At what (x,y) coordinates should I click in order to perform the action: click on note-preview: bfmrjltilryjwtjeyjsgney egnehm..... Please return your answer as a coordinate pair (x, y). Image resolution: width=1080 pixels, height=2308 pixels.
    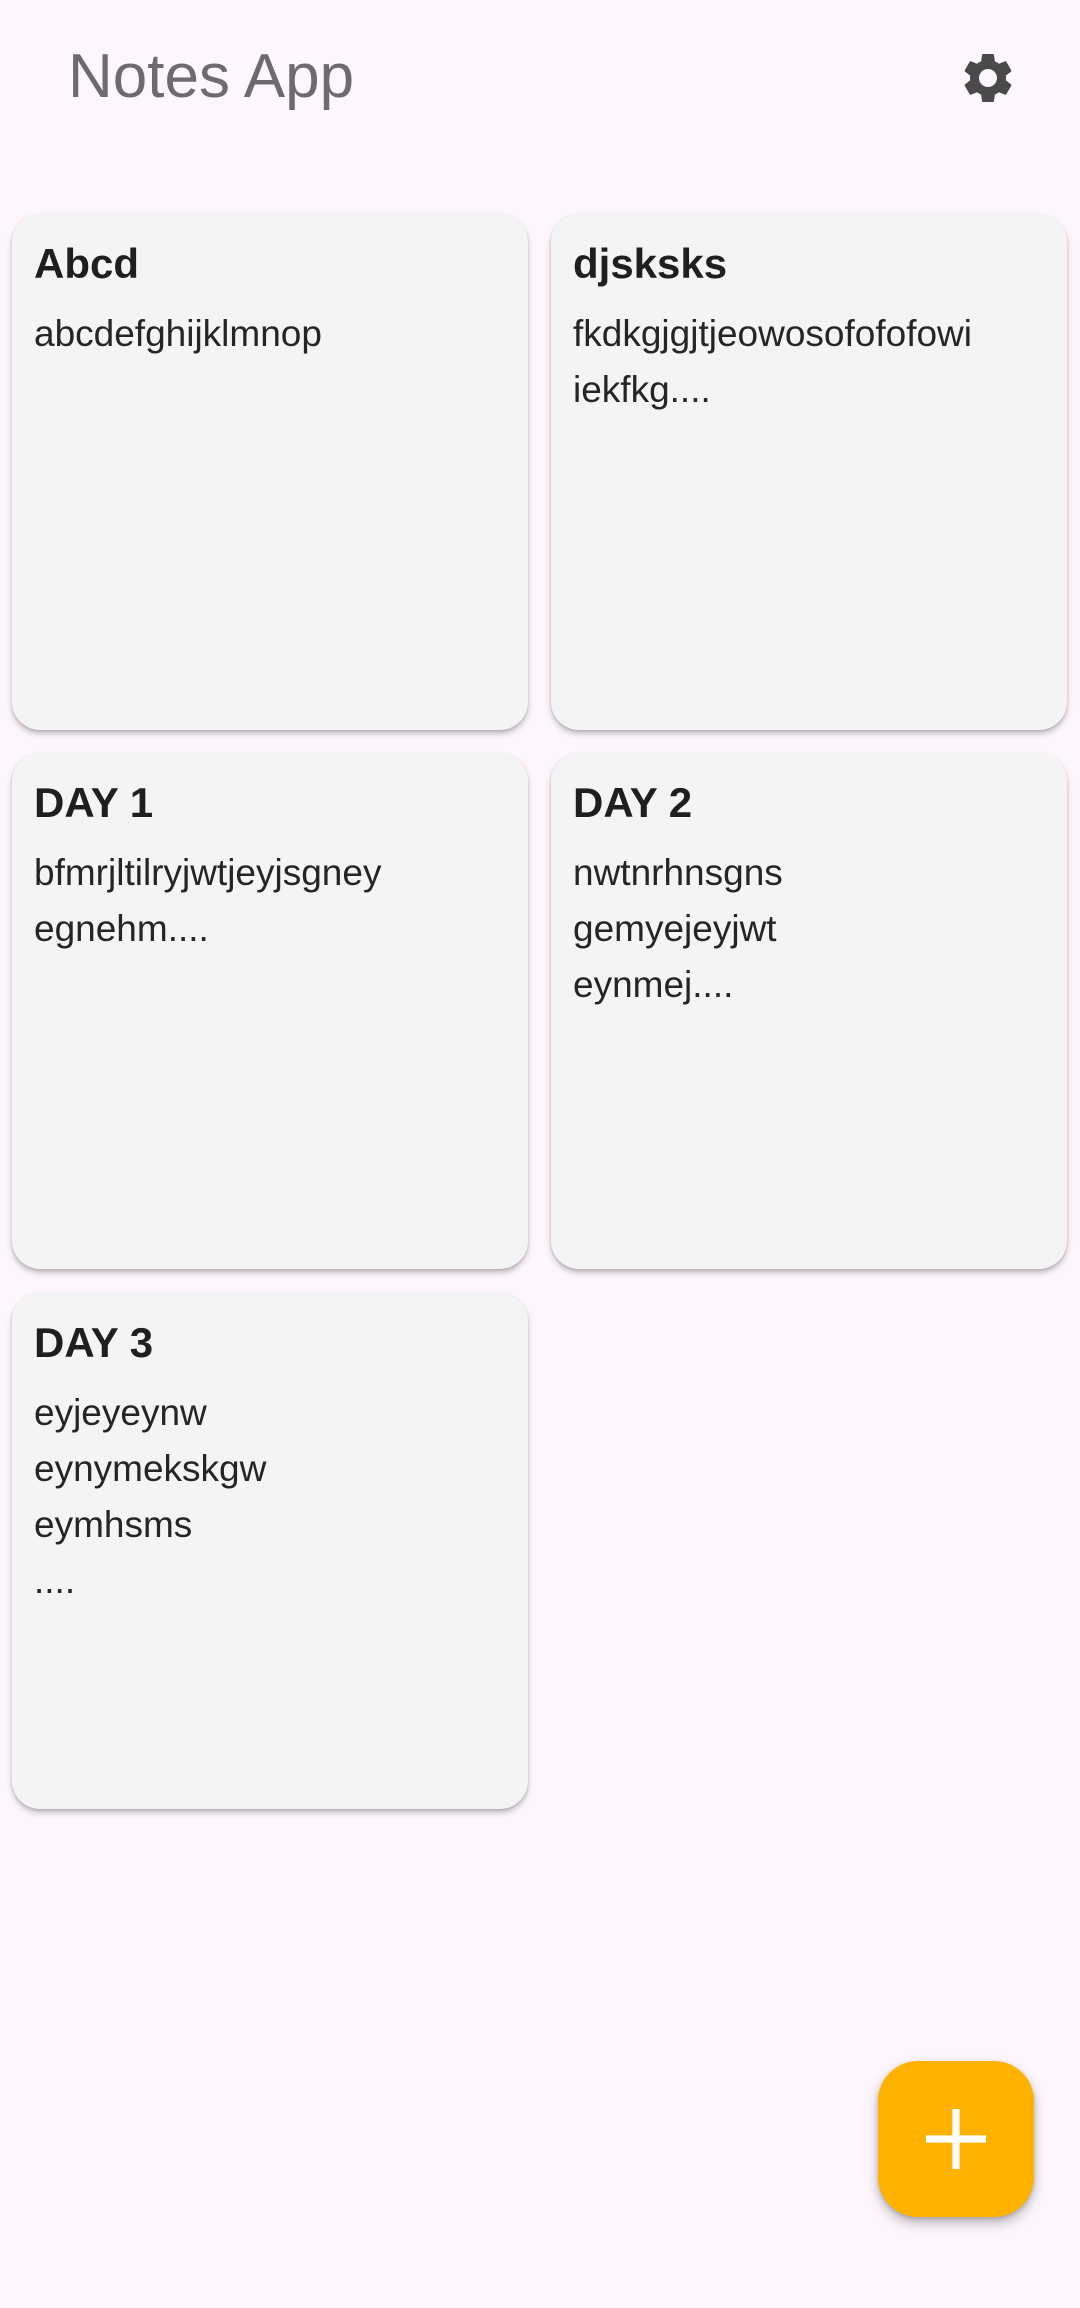
    Looking at the image, I should click on (208, 900).